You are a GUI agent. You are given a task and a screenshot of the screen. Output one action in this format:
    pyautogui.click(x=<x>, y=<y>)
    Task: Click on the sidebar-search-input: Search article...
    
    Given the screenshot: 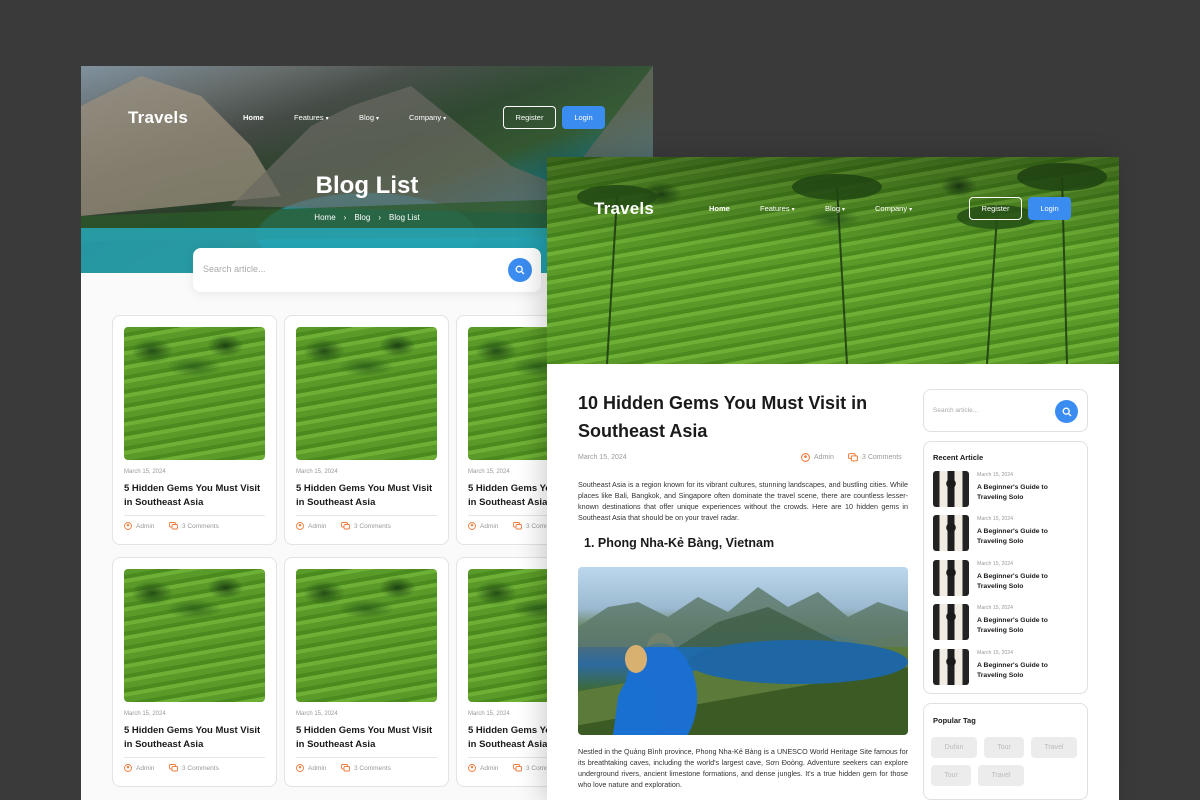 What is the action you would take?
    pyautogui.click(x=955, y=410)
    